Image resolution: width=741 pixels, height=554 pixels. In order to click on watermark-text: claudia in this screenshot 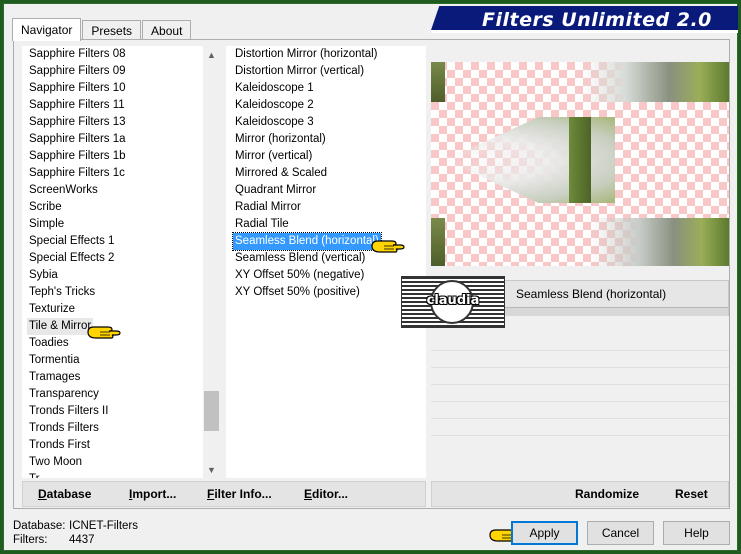, I will do `click(453, 300)`.